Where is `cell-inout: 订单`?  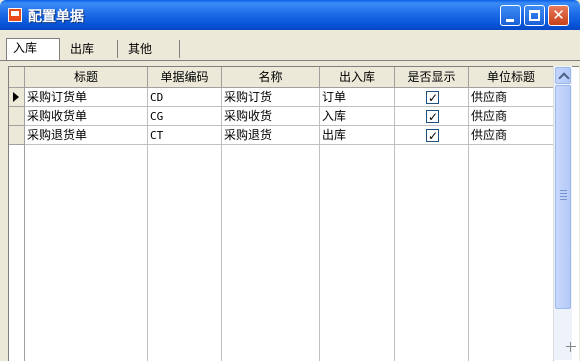 cell-inout: 订单 is located at coordinates (357, 97).